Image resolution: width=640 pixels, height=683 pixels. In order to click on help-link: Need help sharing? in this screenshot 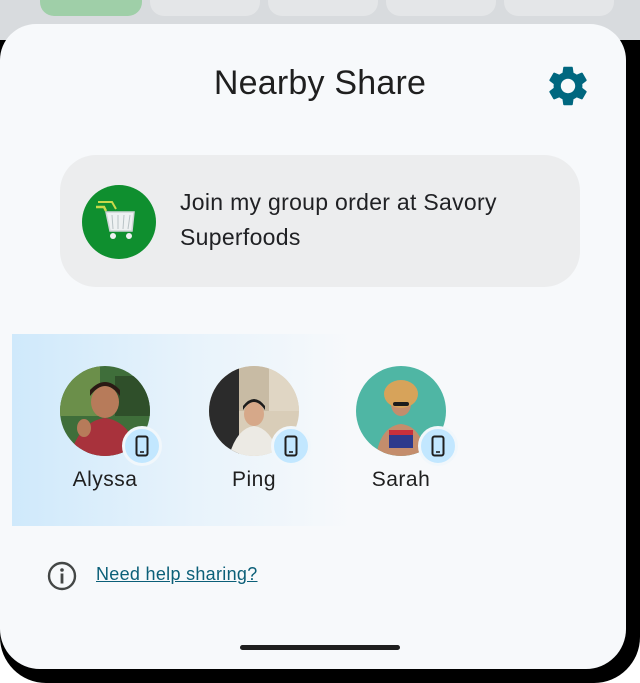, I will do `click(177, 574)`.